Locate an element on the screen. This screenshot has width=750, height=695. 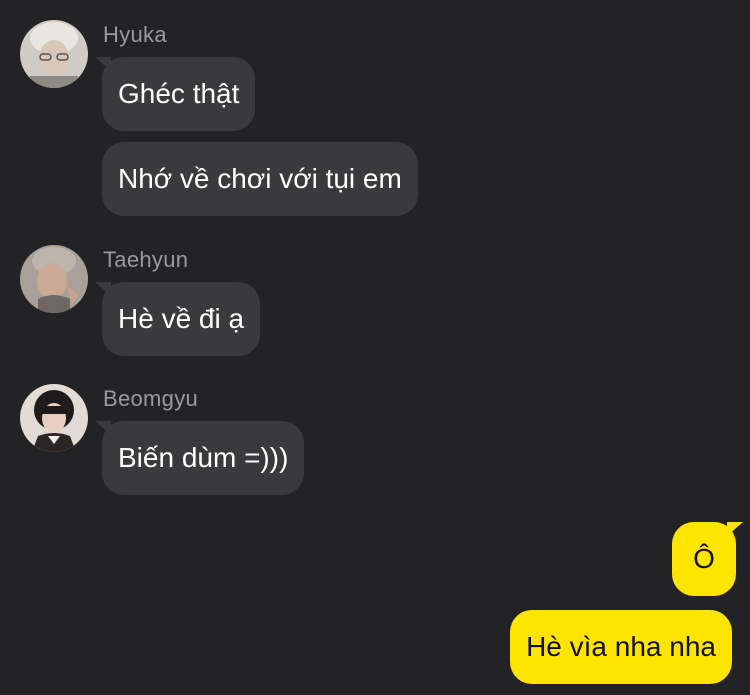
my-message-bubble: Ô is located at coordinates (704, 559).